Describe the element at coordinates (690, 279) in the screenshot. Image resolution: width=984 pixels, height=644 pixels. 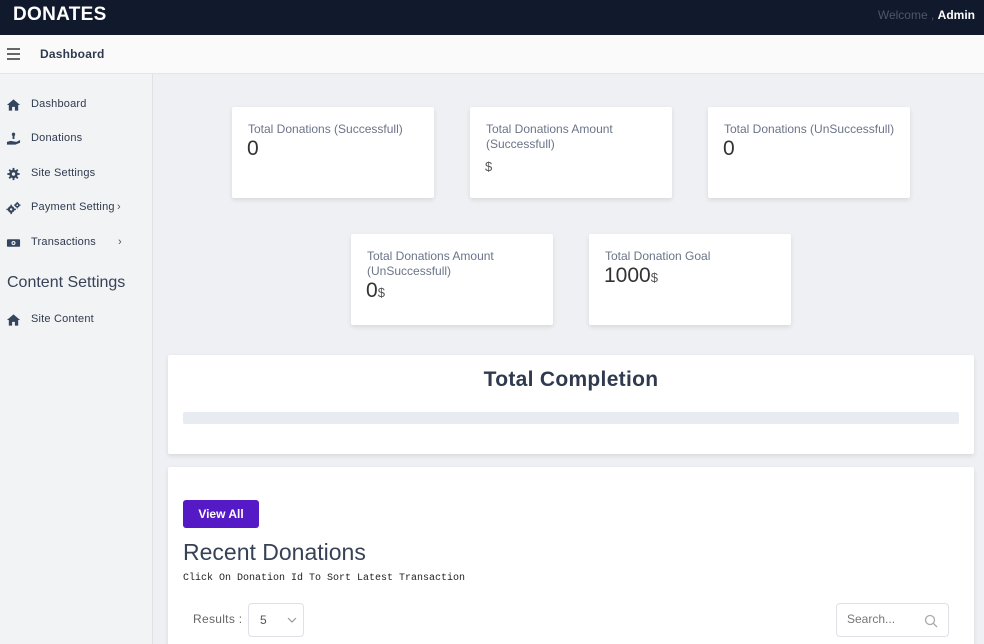
I see `stat-card-donation-goal: Total Donation Goal 1000$` at that location.